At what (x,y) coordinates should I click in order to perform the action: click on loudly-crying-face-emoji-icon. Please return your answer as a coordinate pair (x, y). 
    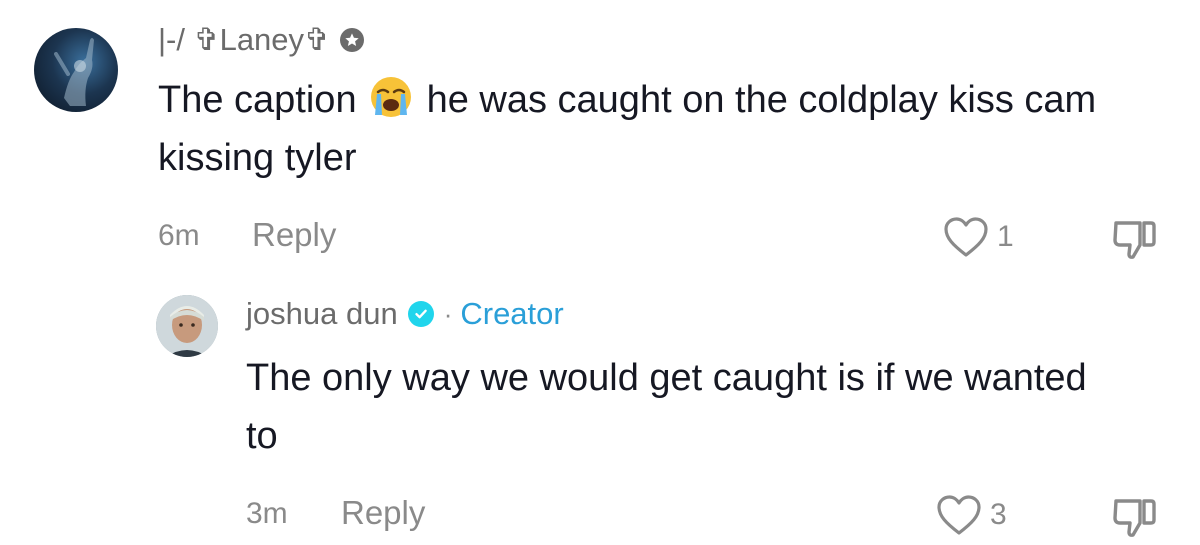
    Looking at the image, I should click on (391, 97).